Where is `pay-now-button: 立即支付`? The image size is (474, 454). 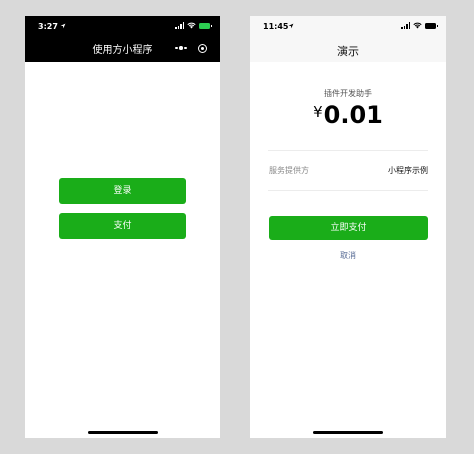
pay-now-button: 立即支付 is located at coordinates (348, 228).